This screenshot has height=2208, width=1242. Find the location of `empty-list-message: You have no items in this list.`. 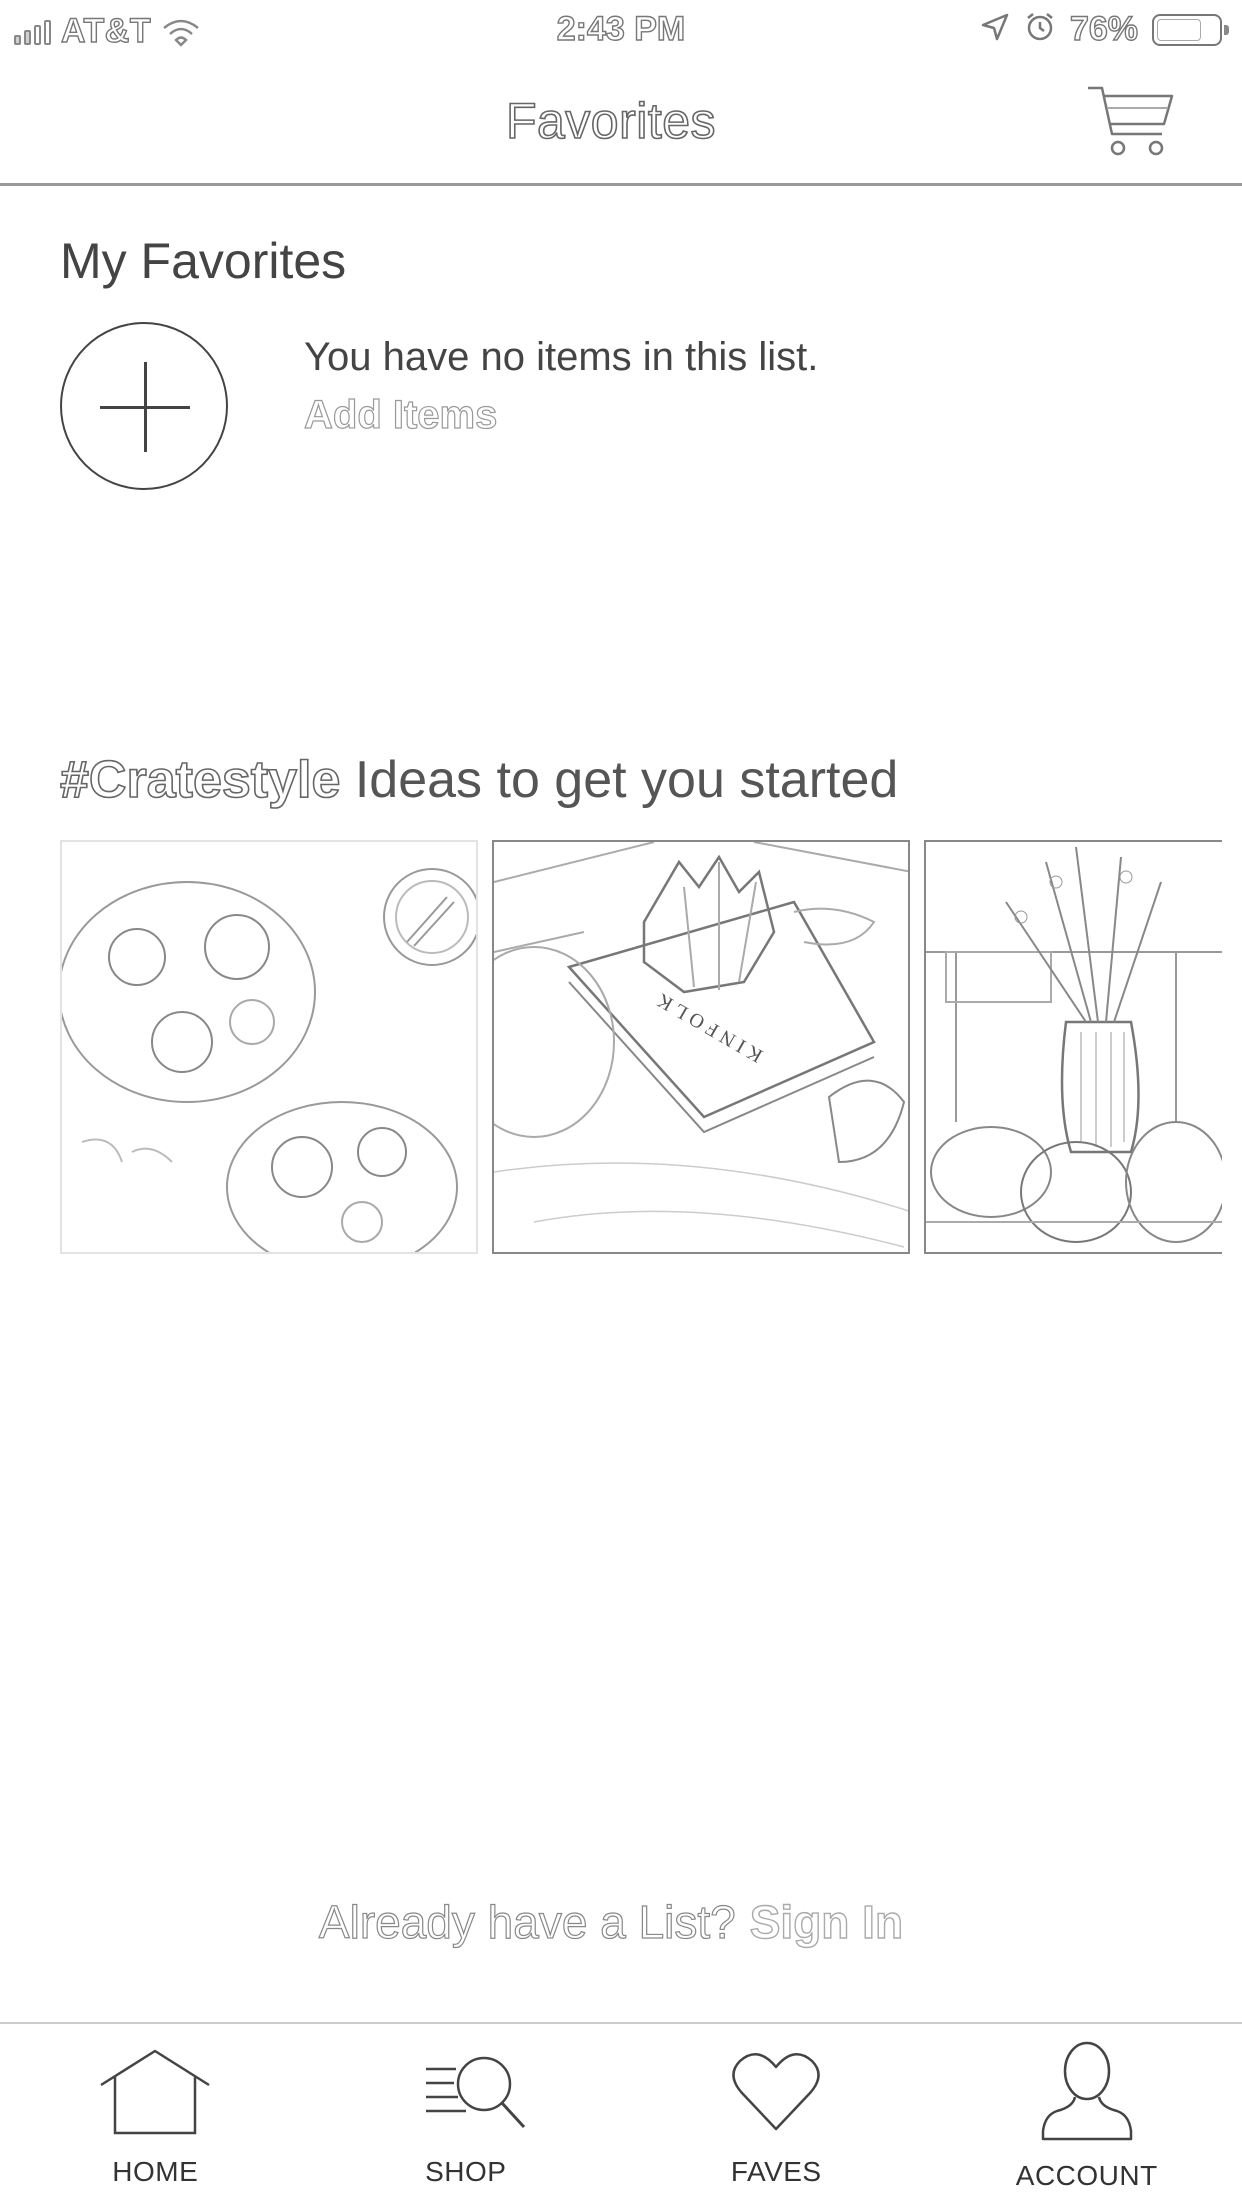

empty-list-message: You have no items in this list. is located at coordinates (561, 357).